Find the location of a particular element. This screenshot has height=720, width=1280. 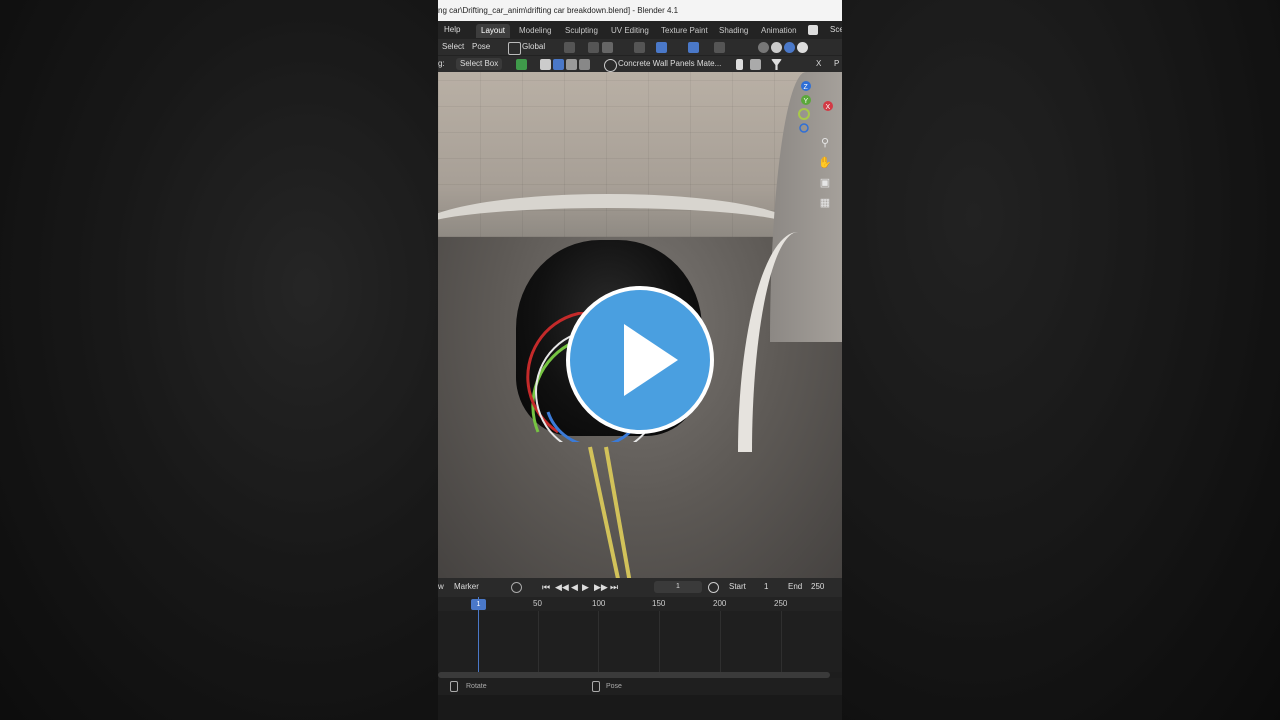

select-box-dropdown: Select Box is located at coordinates (479, 64).